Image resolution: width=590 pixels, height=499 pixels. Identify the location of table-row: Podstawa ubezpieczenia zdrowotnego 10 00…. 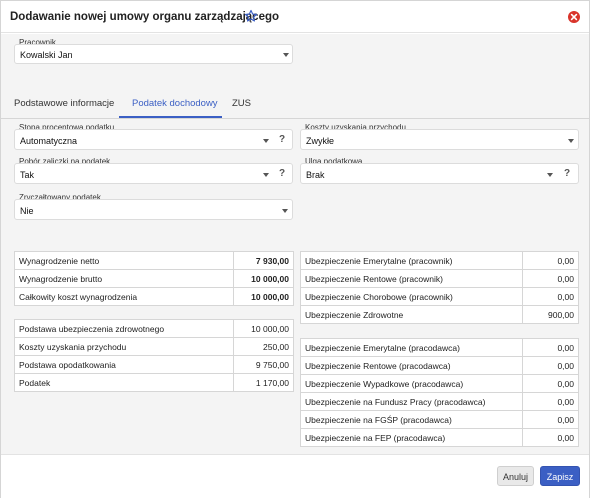
(154, 328).